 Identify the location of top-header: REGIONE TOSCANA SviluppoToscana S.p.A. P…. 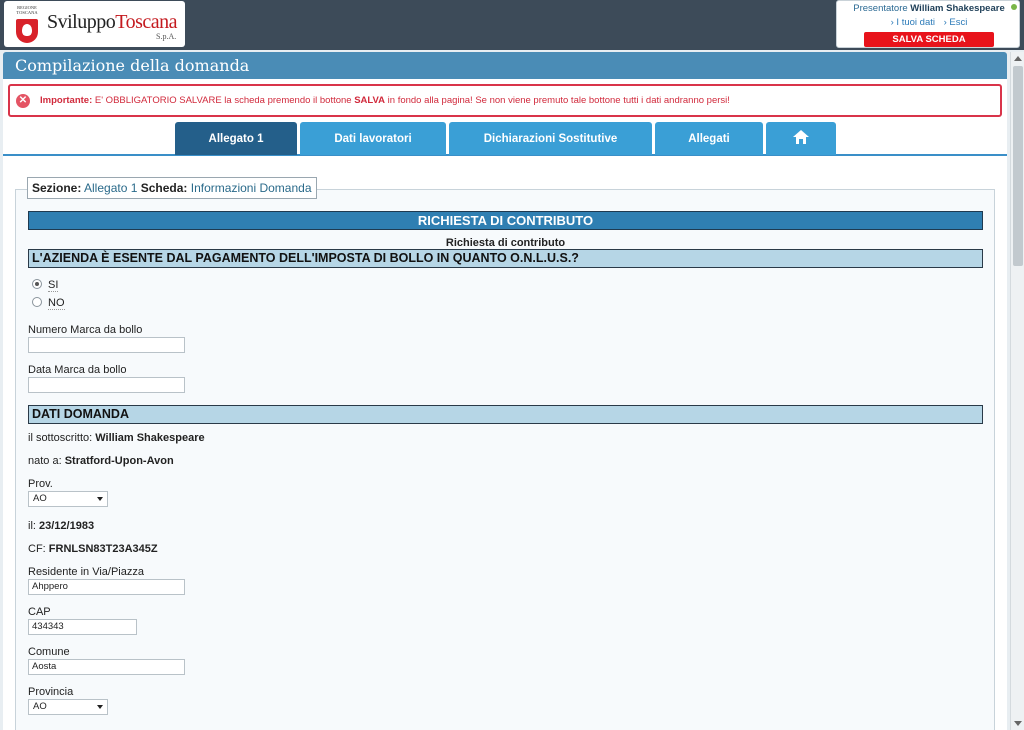
(512, 25).